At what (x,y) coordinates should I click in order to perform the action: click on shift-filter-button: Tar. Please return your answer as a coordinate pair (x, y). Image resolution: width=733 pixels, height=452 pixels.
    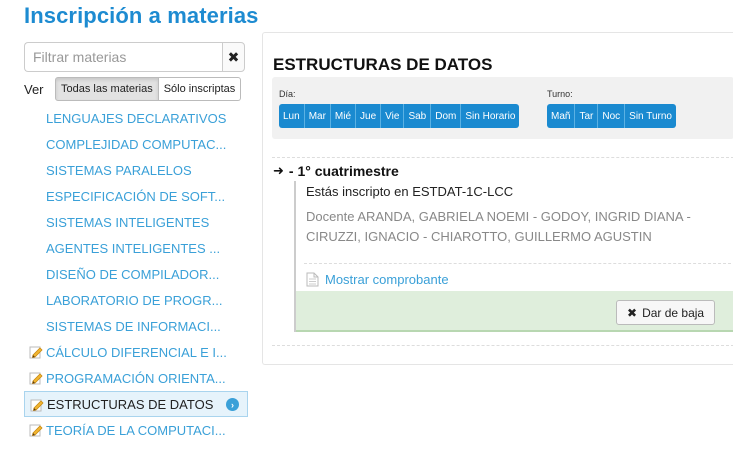
    Looking at the image, I should click on (587, 116).